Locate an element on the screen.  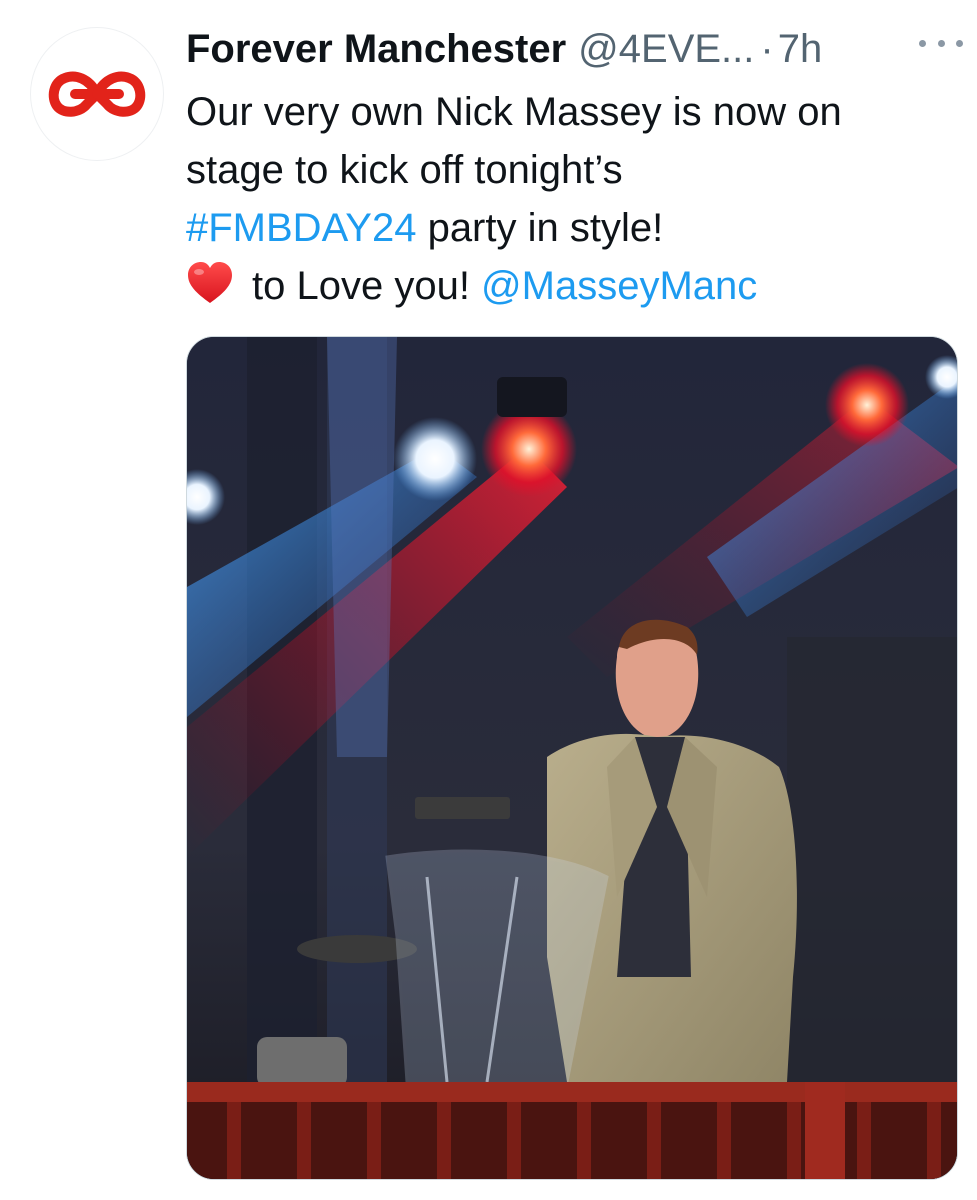
tweet-text-fragment: party in style! is located at coordinates (540, 228).